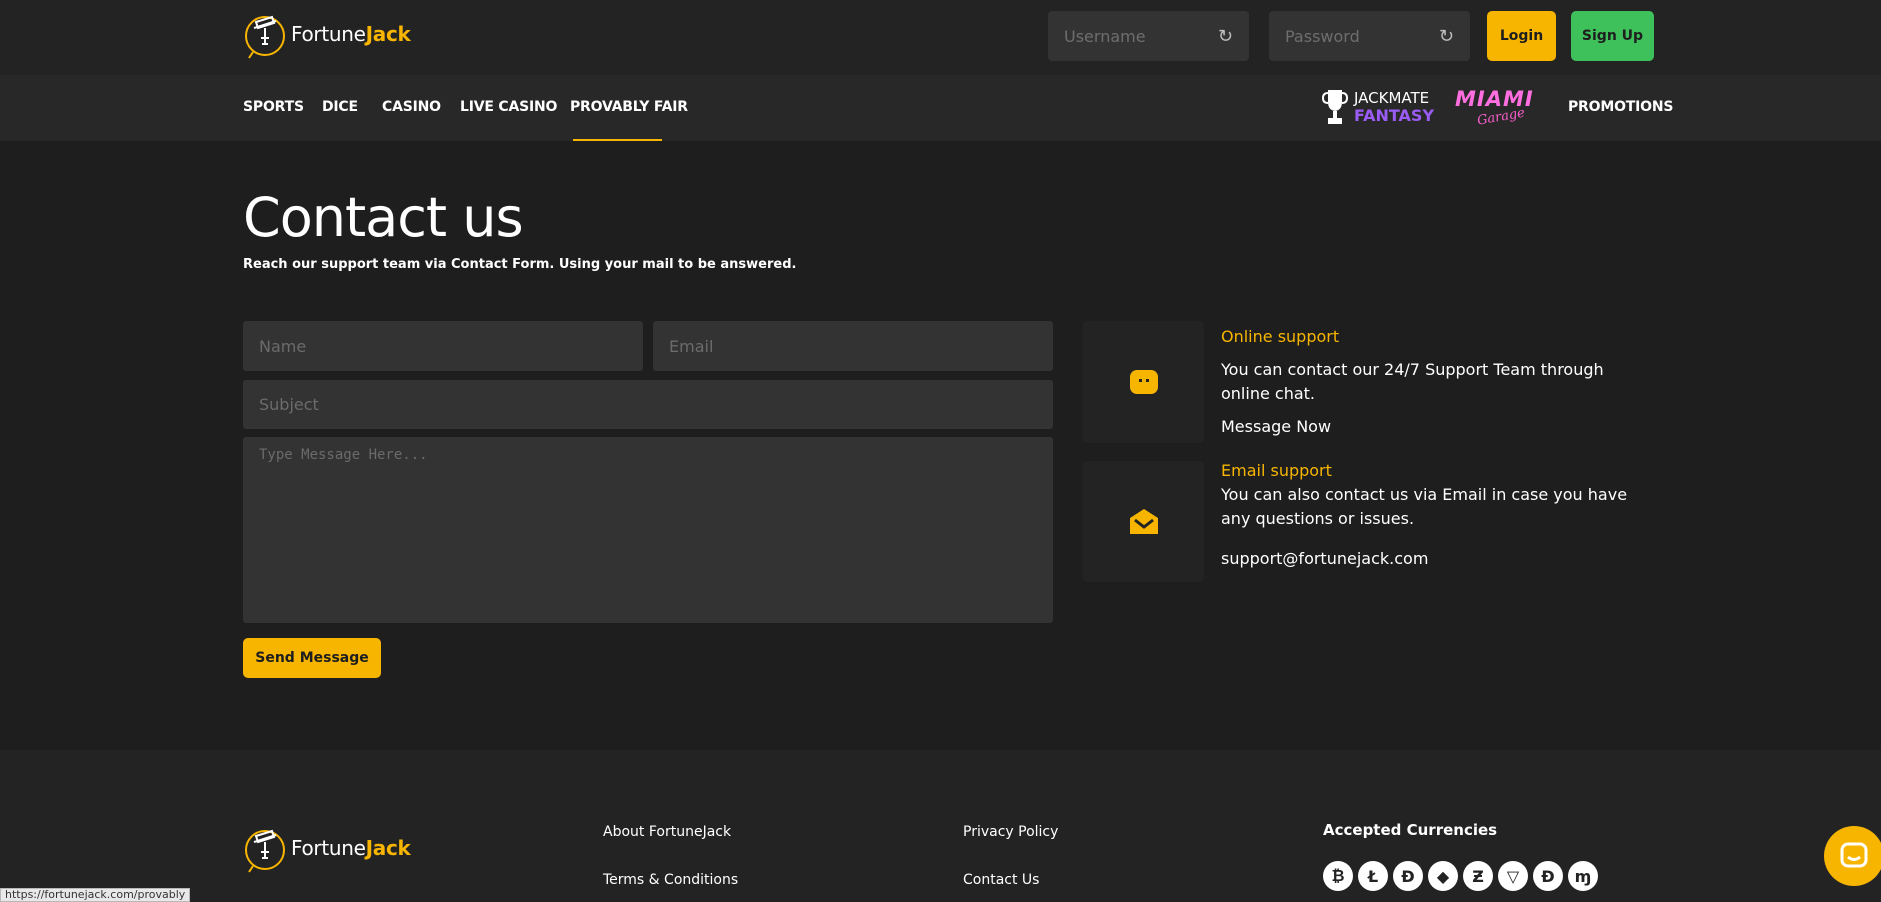  I want to click on miami-garage-logo: MIAMI Garage, so click(1498, 107).